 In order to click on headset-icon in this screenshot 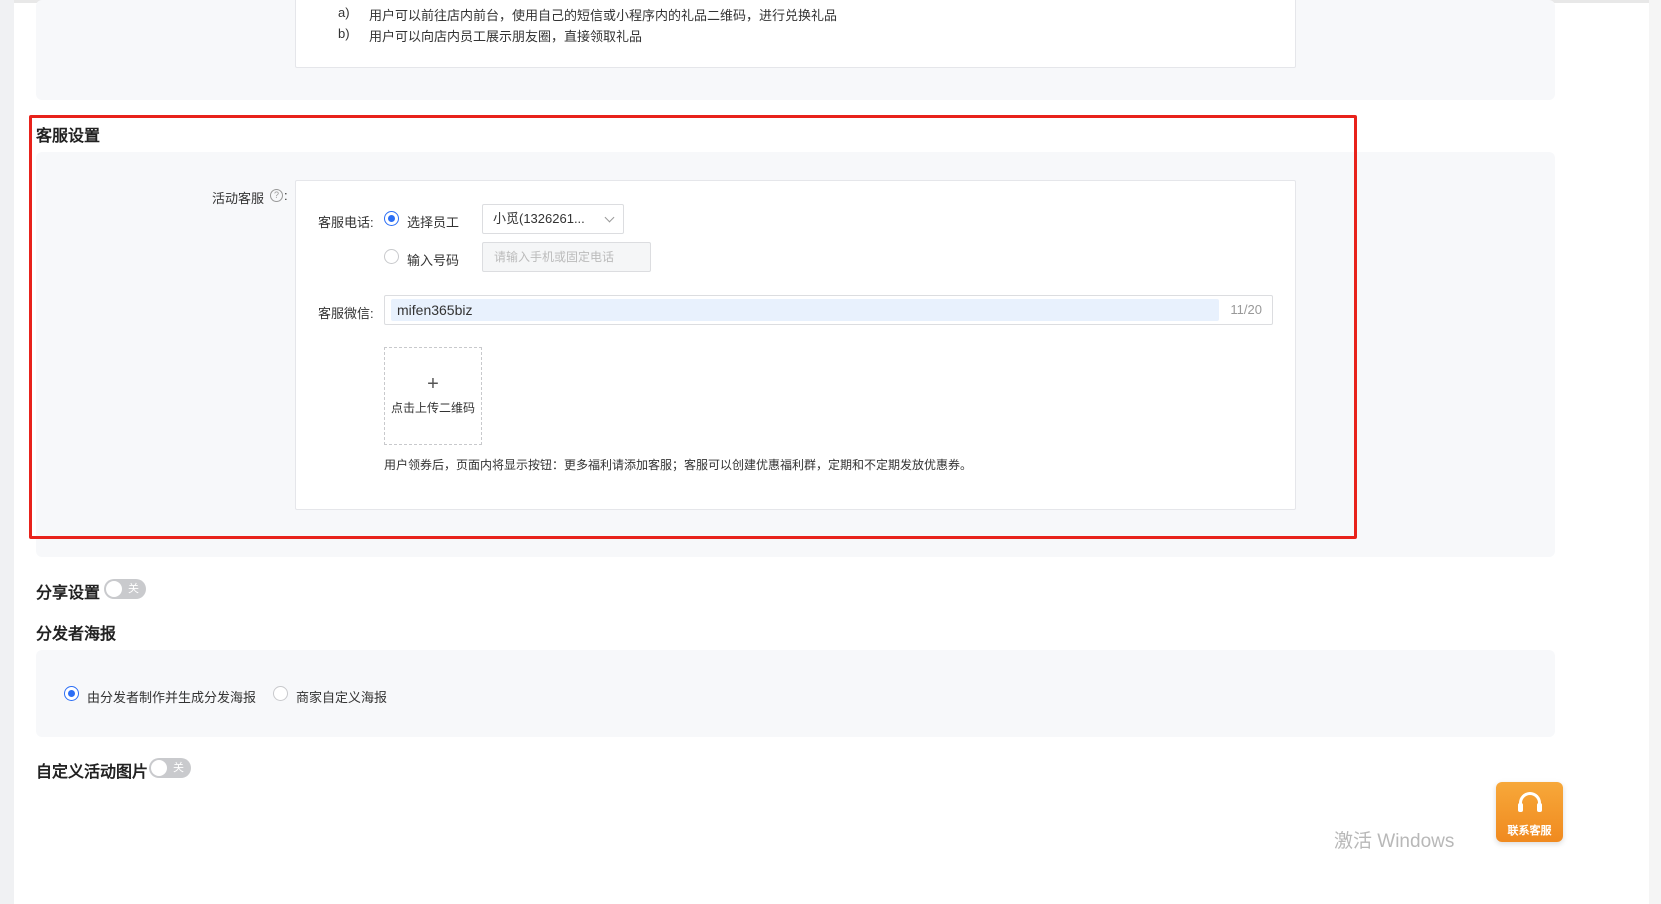, I will do `click(1530, 802)`.